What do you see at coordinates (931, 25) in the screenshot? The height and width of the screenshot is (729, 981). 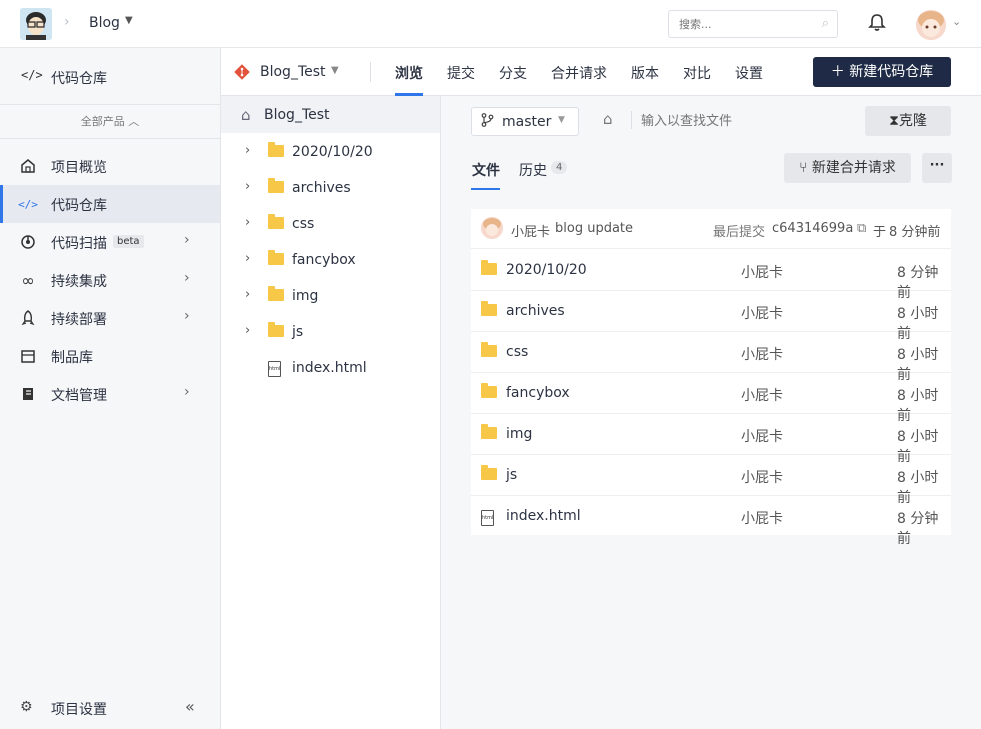 I see `user-avatar` at bounding box center [931, 25].